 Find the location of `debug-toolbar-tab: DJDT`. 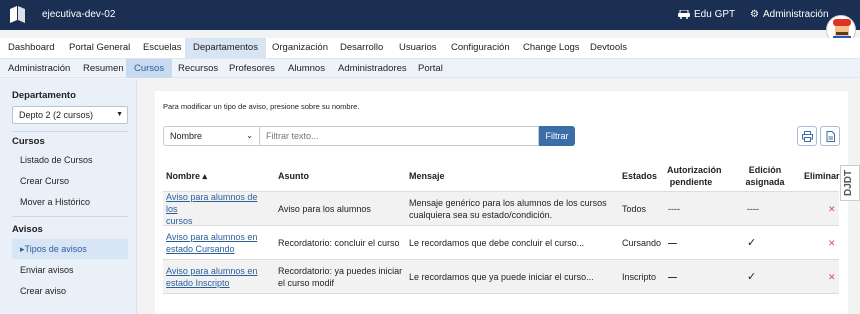

debug-toolbar-tab: DJDT is located at coordinates (850, 183).